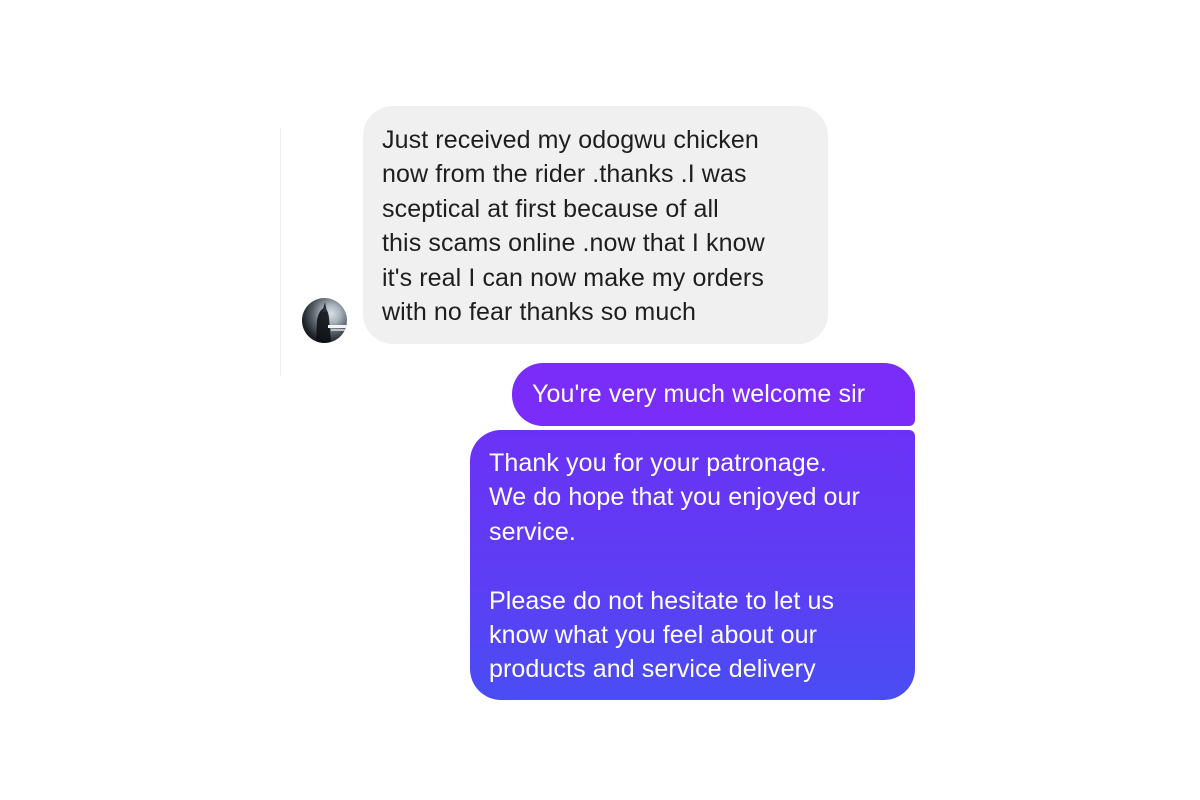 Image resolution: width=1200 pixels, height=800 pixels. I want to click on outgoing-message-bubble: You're very much welcome sir, so click(713, 394).